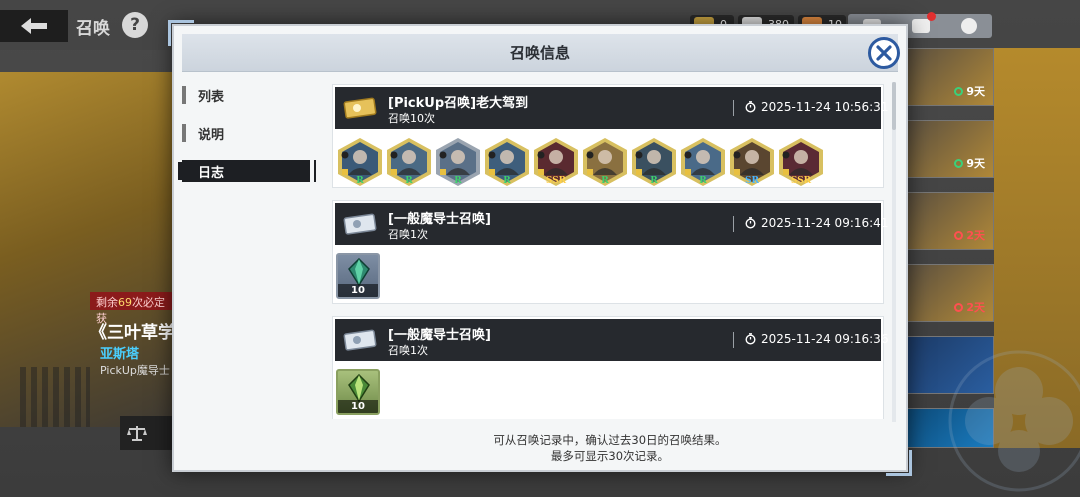 The width and height of the screenshot is (1080, 497). What do you see at coordinates (250, 95) in the screenshot?
I see `tab-list: 列表` at bounding box center [250, 95].